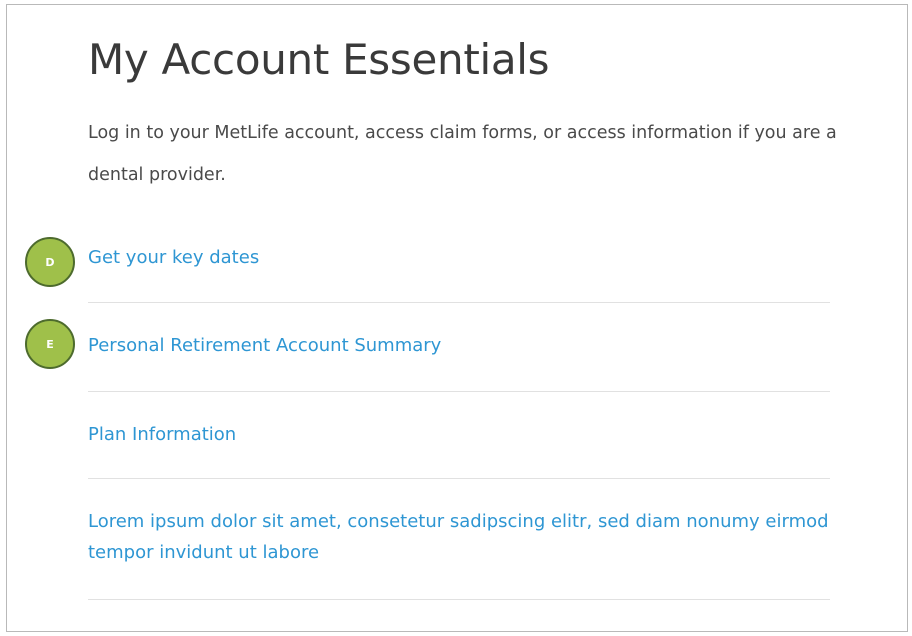  Describe the element at coordinates (319, 59) in the screenshot. I see `page-title: My Account Essentials` at that location.